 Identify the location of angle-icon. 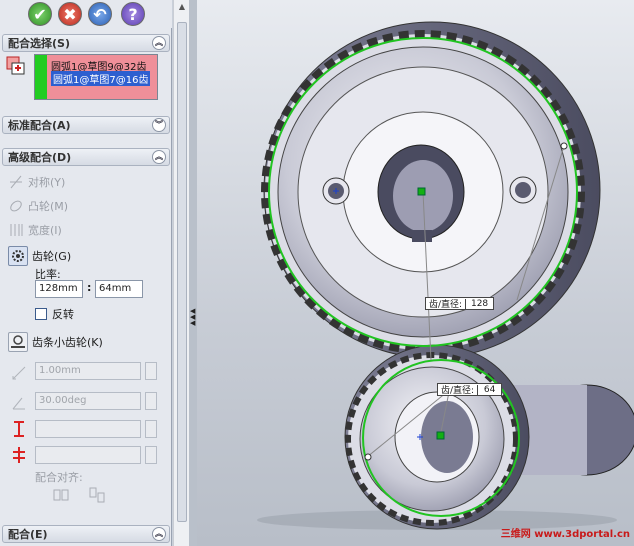
(19, 403).